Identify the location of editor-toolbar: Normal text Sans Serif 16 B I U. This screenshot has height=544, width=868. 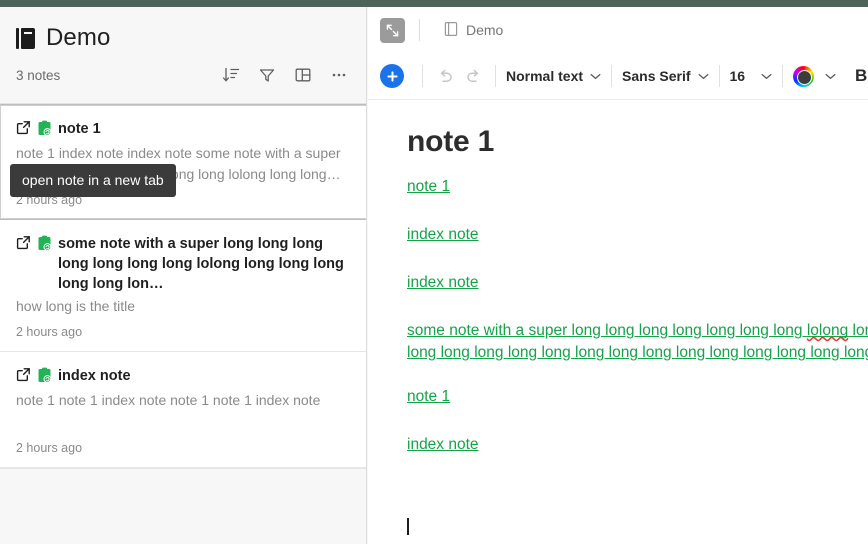
(618, 76).